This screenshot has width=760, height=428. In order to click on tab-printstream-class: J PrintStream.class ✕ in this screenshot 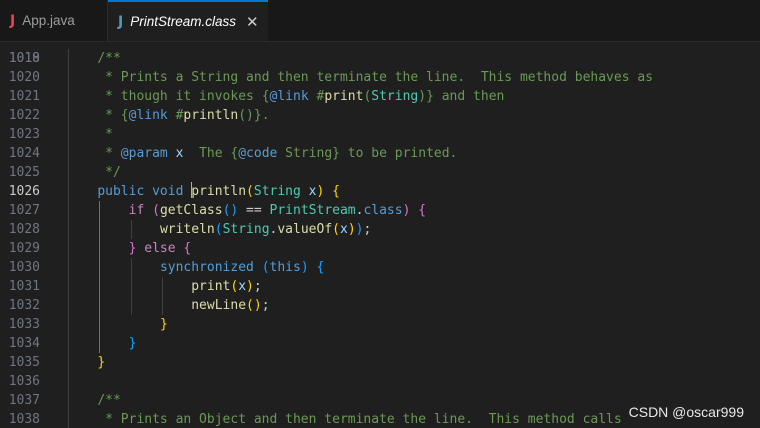, I will do `click(188, 20)`.